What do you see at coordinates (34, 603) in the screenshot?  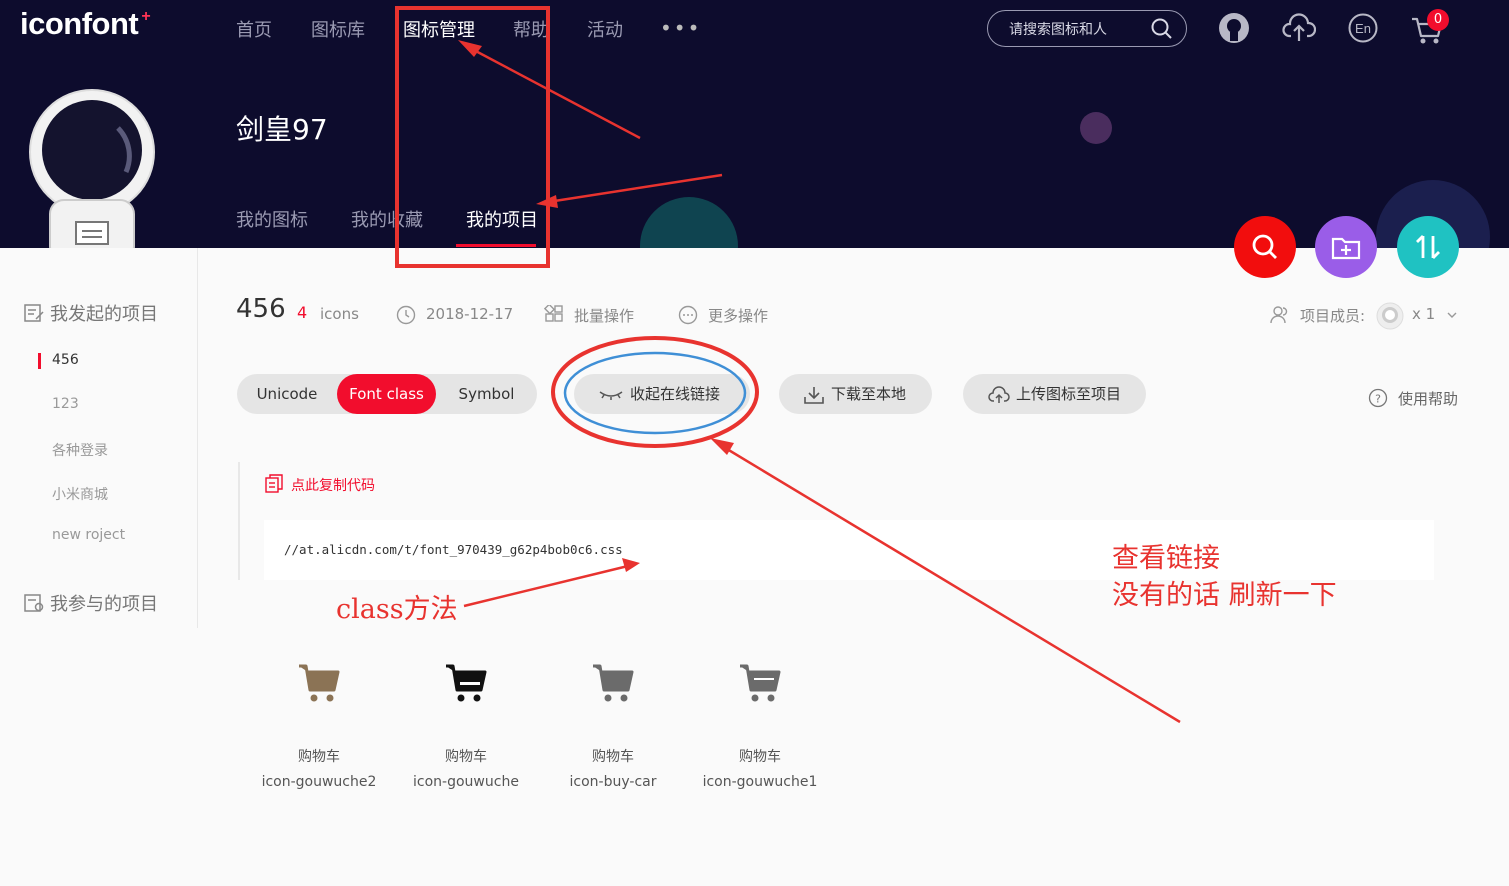 I see `joined-list-icon` at bounding box center [34, 603].